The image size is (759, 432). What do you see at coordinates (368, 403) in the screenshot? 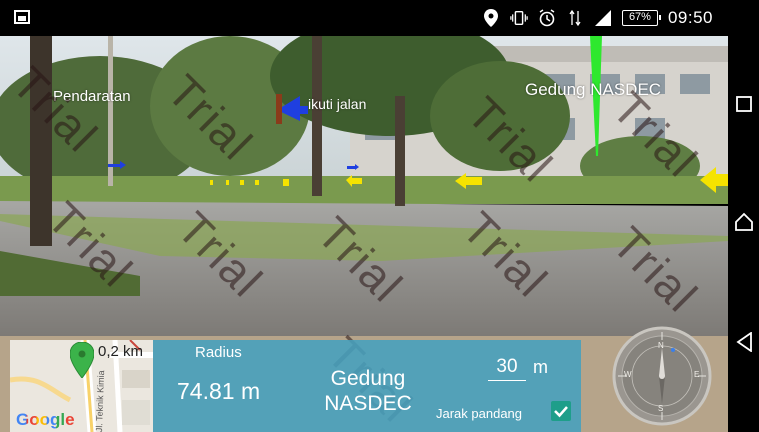
I see `target-name-line2: NASDEC` at bounding box center [368, 403].